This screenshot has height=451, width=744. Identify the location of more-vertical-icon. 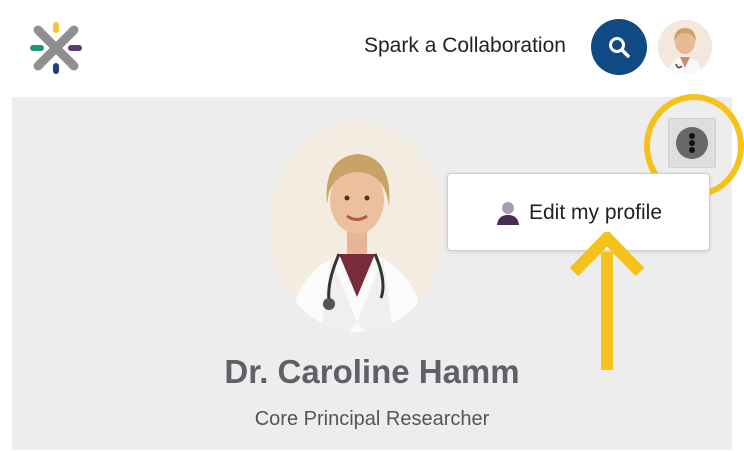
(692, 143).